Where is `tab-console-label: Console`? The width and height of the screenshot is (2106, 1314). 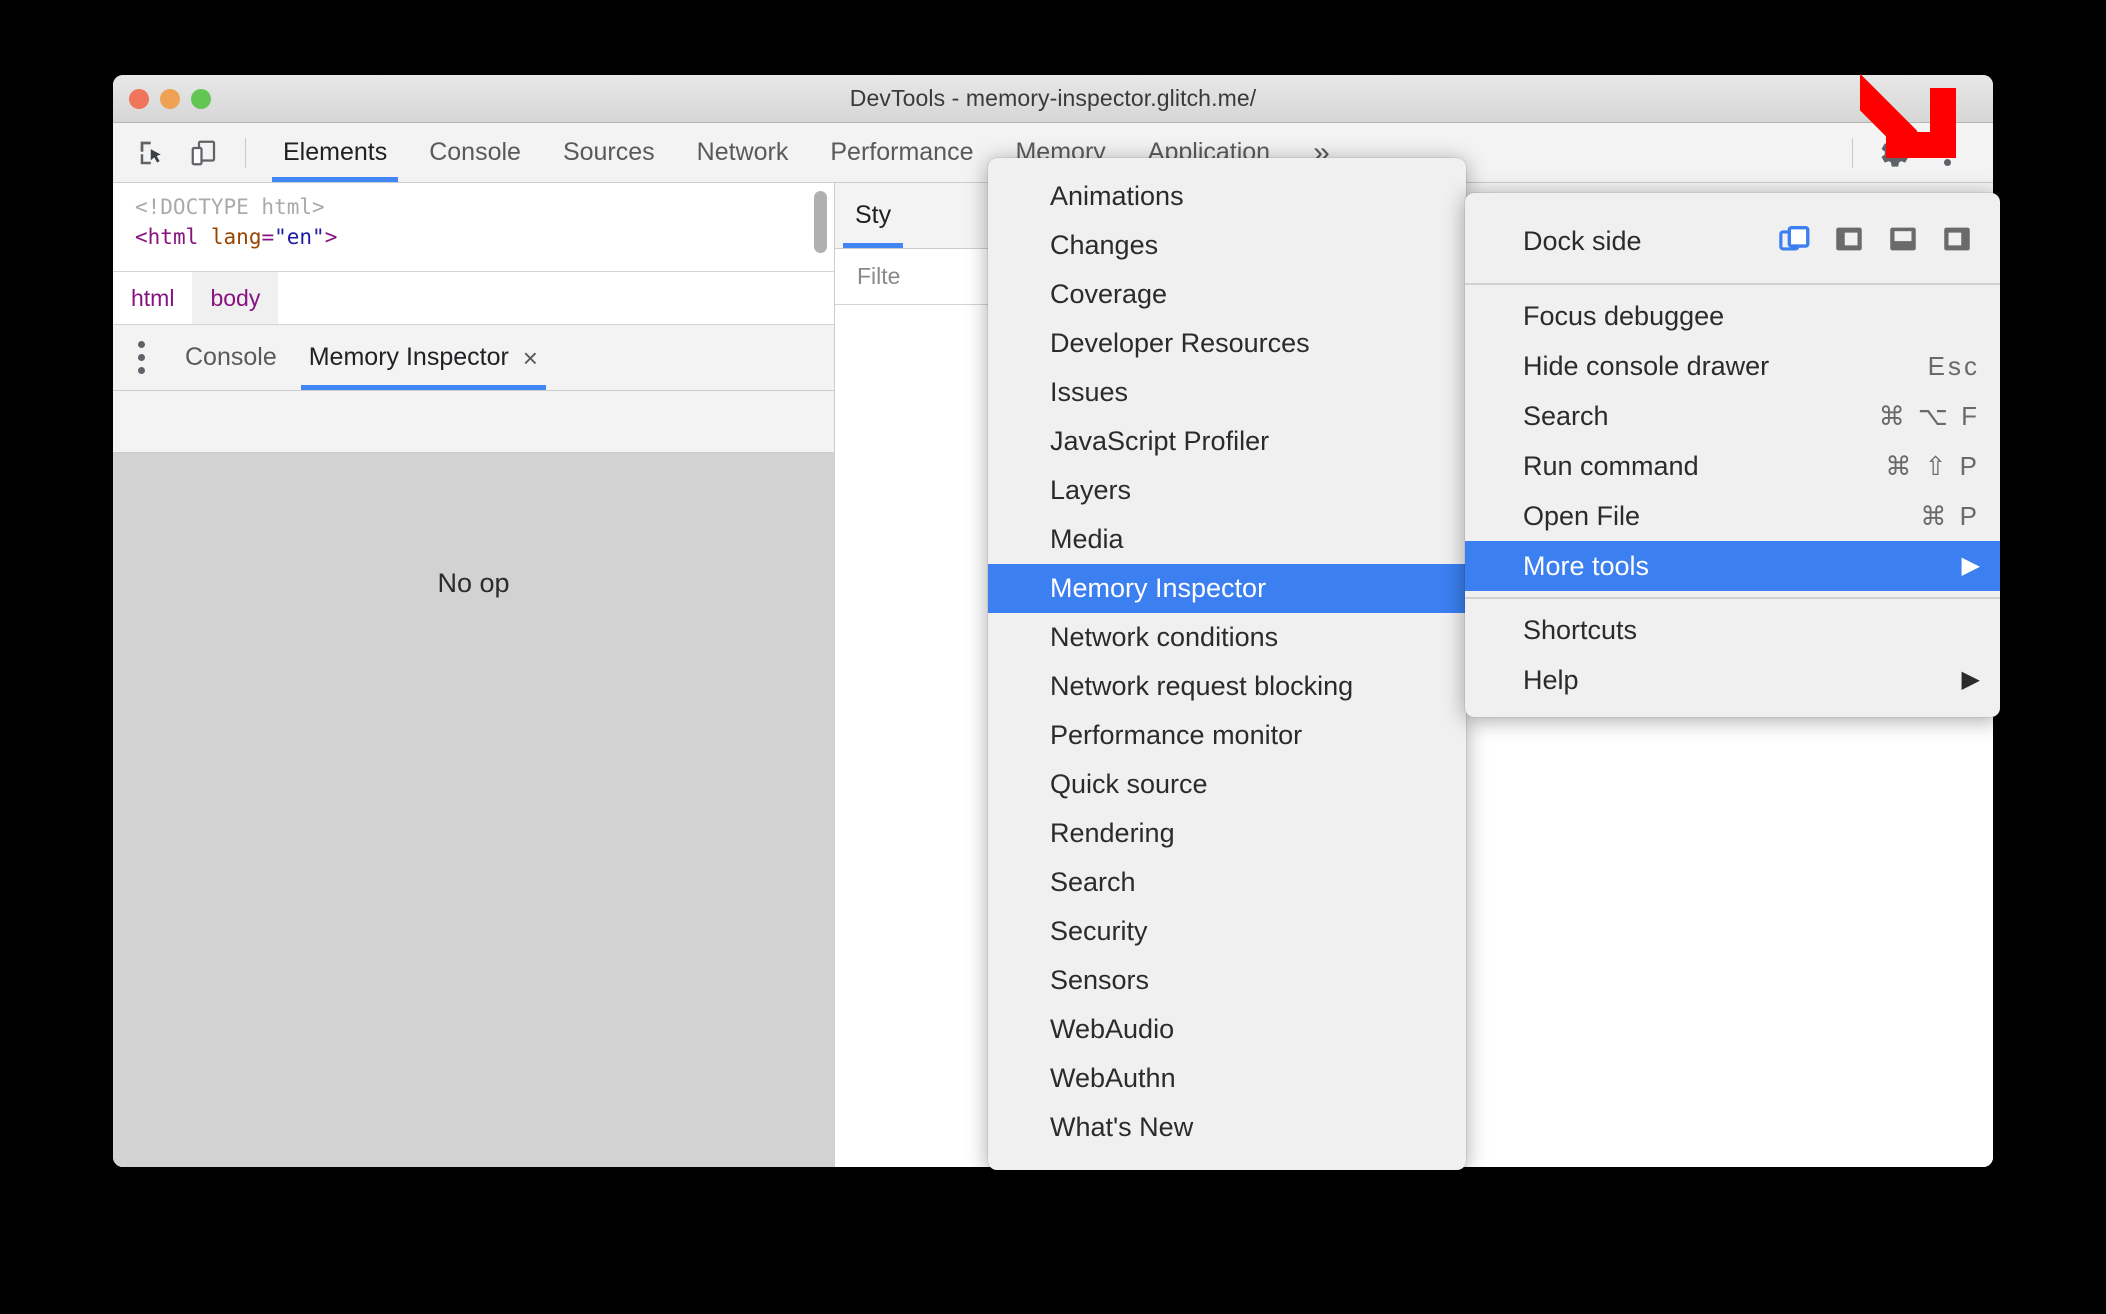 tab-console-label: Console is located at coordinates (475, 152).